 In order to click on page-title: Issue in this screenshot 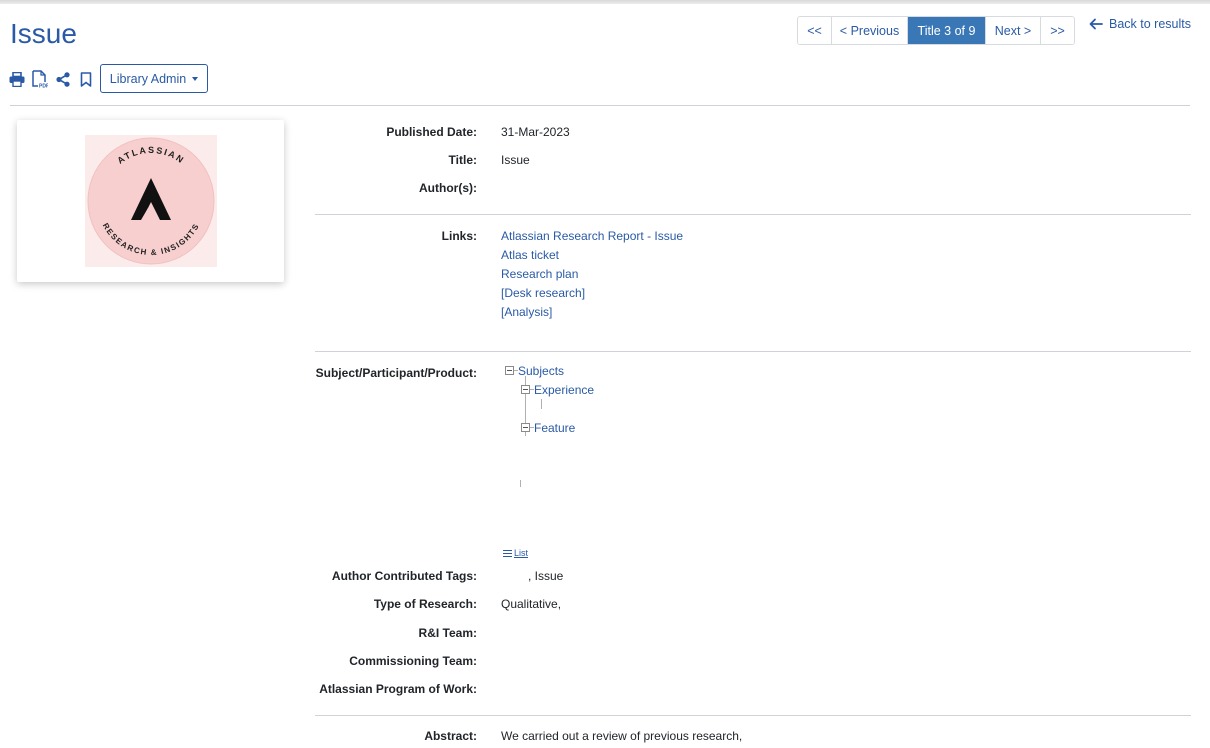, I will do `click(43, 33)`.